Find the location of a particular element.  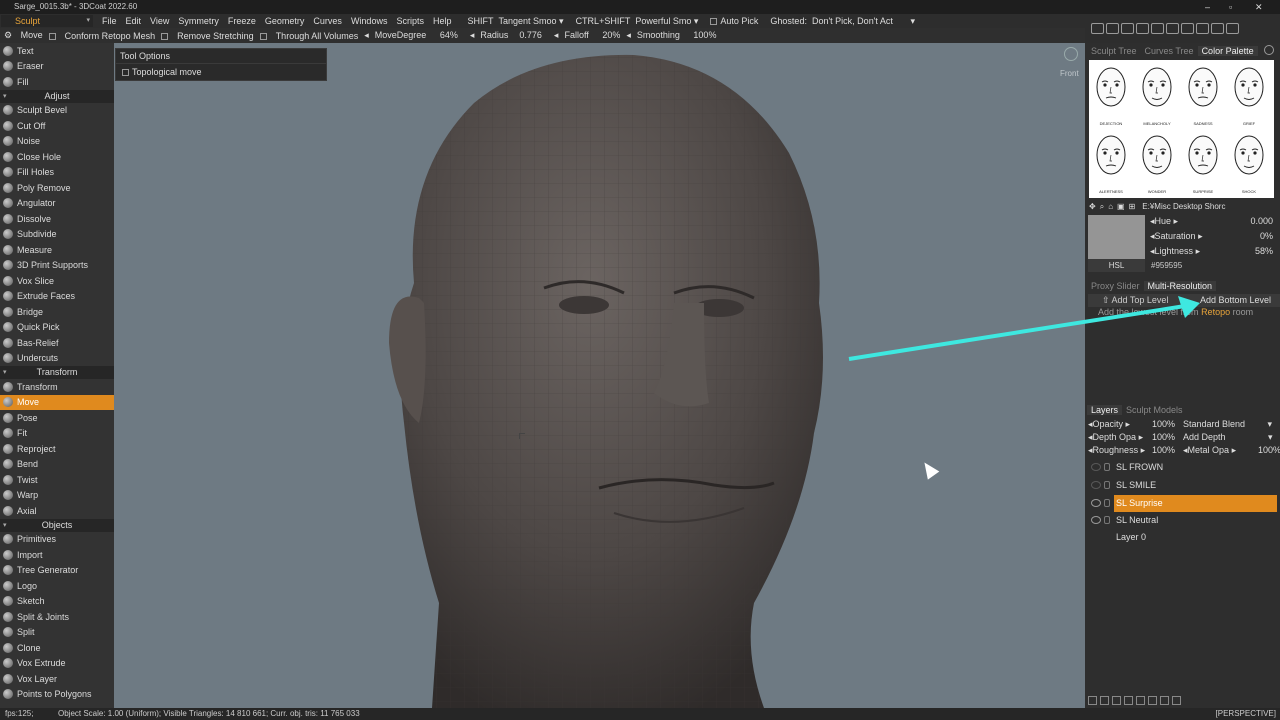

tab-curves-tree: Curves Tree is located at coordinates (1169, 51).